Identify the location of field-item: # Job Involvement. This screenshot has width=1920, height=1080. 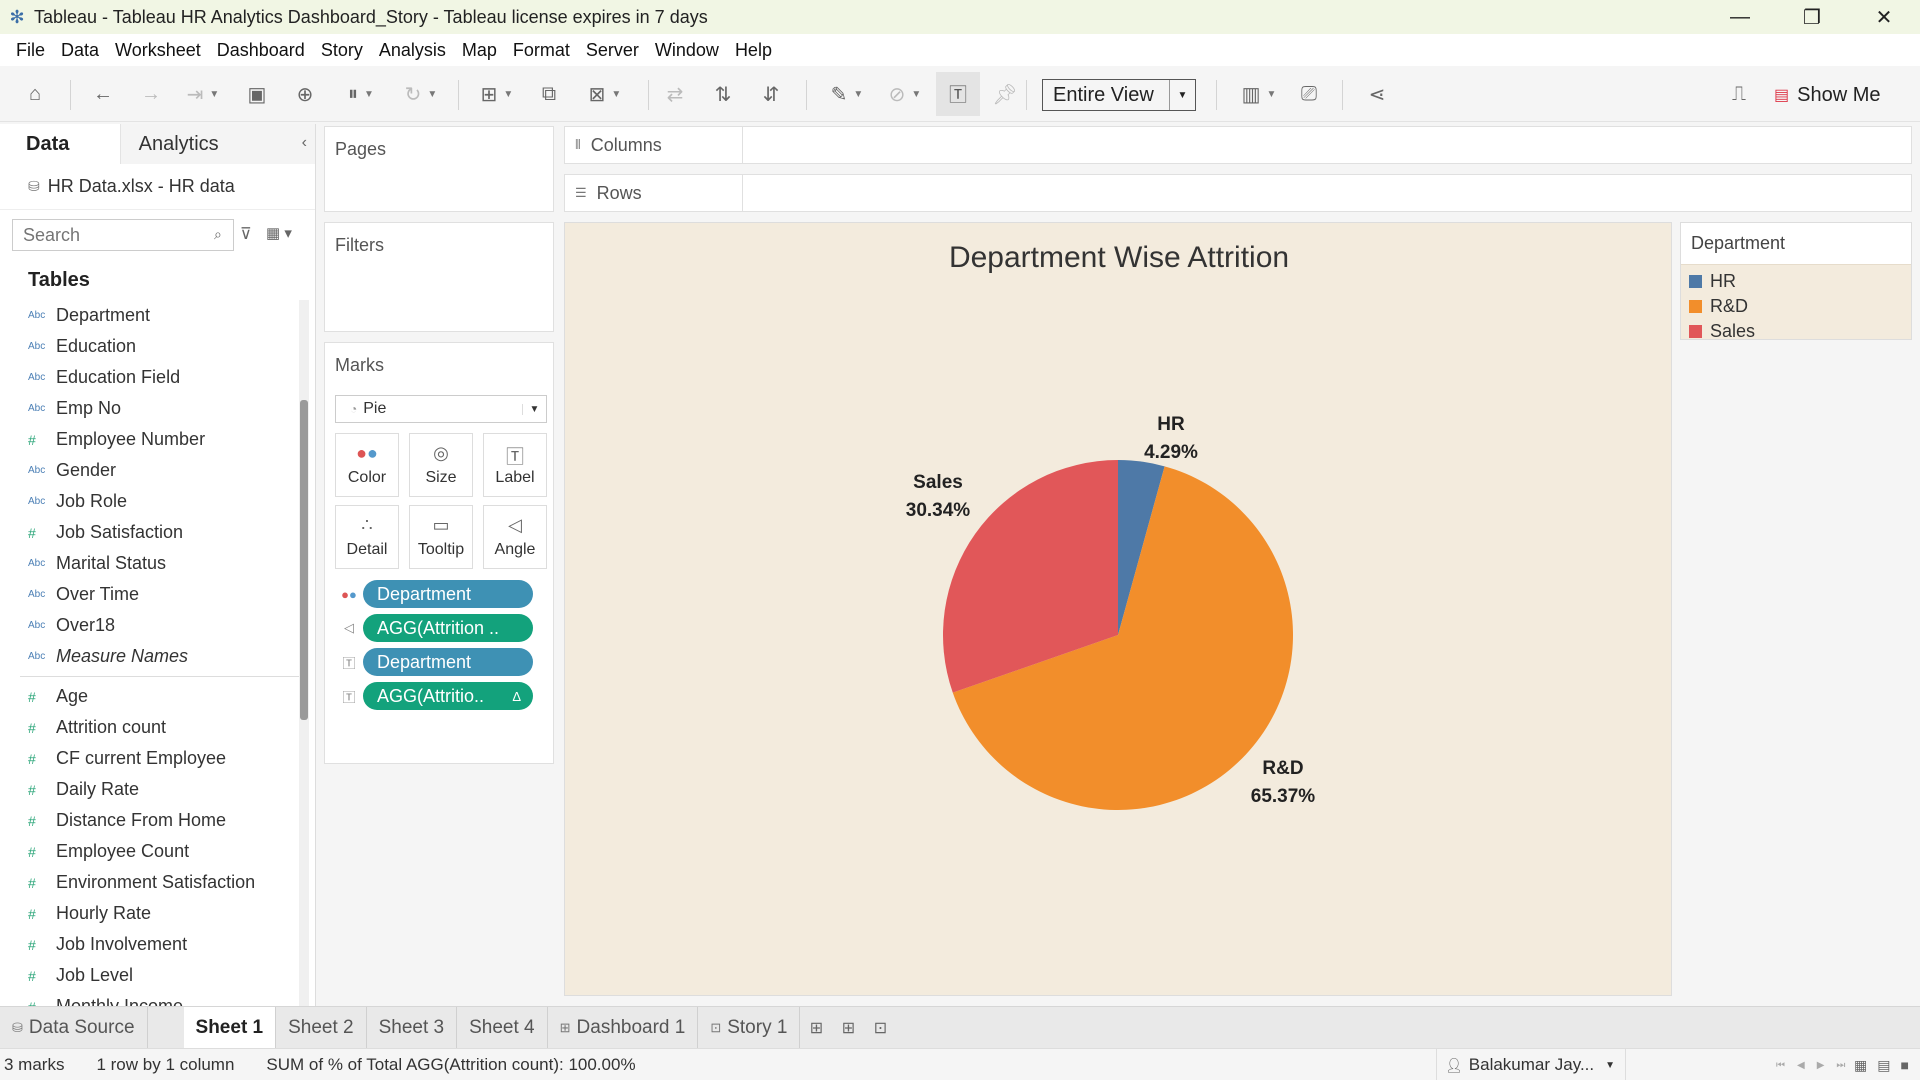
(157, 944).